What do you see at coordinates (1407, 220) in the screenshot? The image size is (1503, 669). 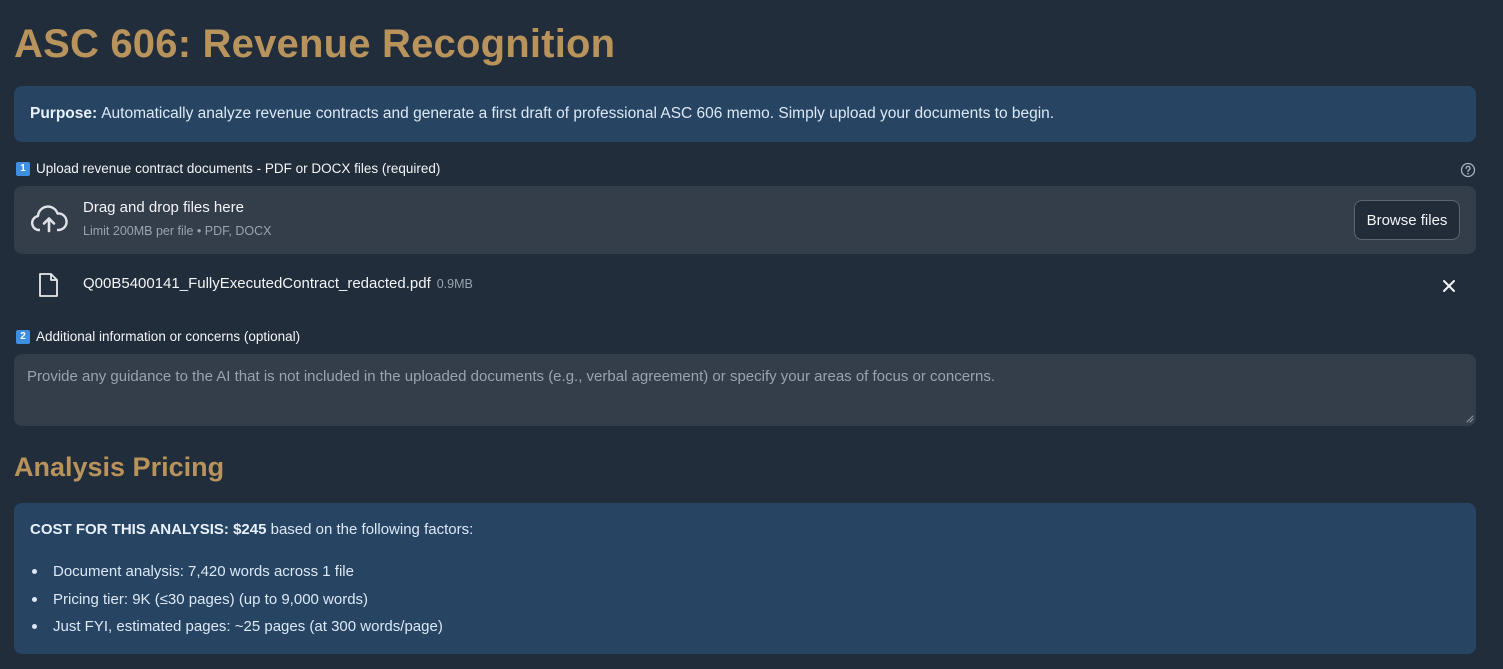 I see `browse-files-button: Browse files` at bounding box center [1407, 220].